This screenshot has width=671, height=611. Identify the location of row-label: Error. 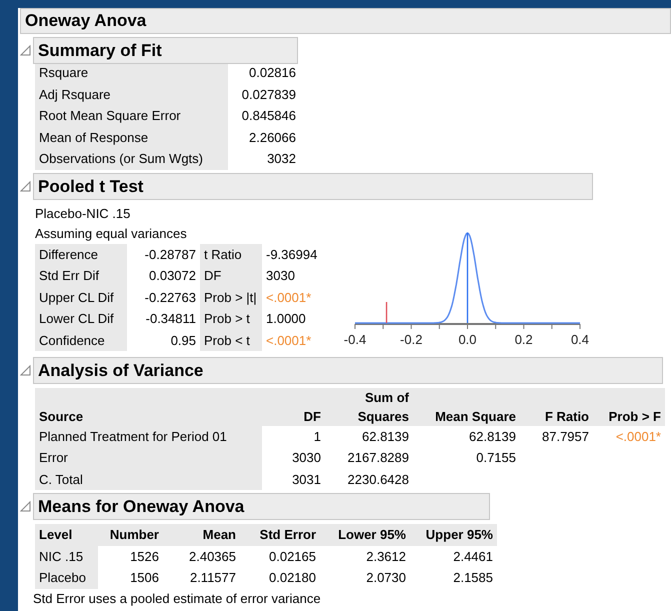
(148, 457).